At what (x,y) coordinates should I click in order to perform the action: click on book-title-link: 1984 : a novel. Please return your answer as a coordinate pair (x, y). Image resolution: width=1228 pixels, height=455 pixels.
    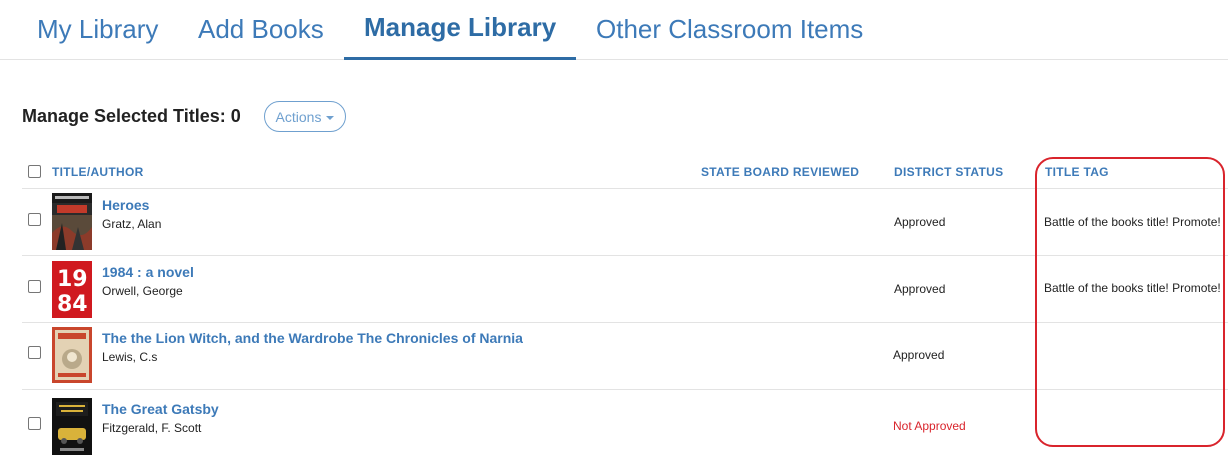
    Looking at the image, I should click on (148, 272).